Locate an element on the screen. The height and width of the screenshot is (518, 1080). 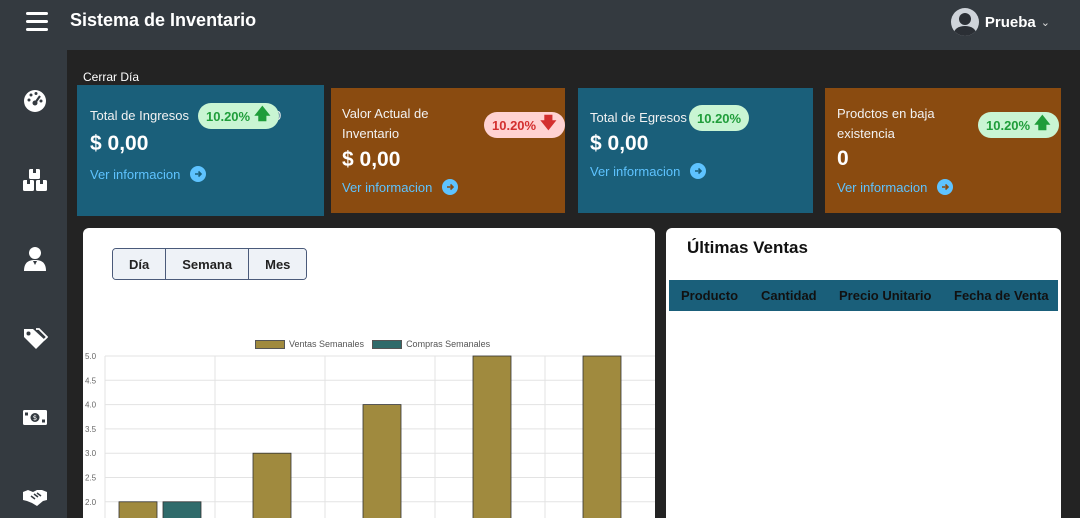
card-title: Prodctos en baja existencia is located at coordinates (886, 123).